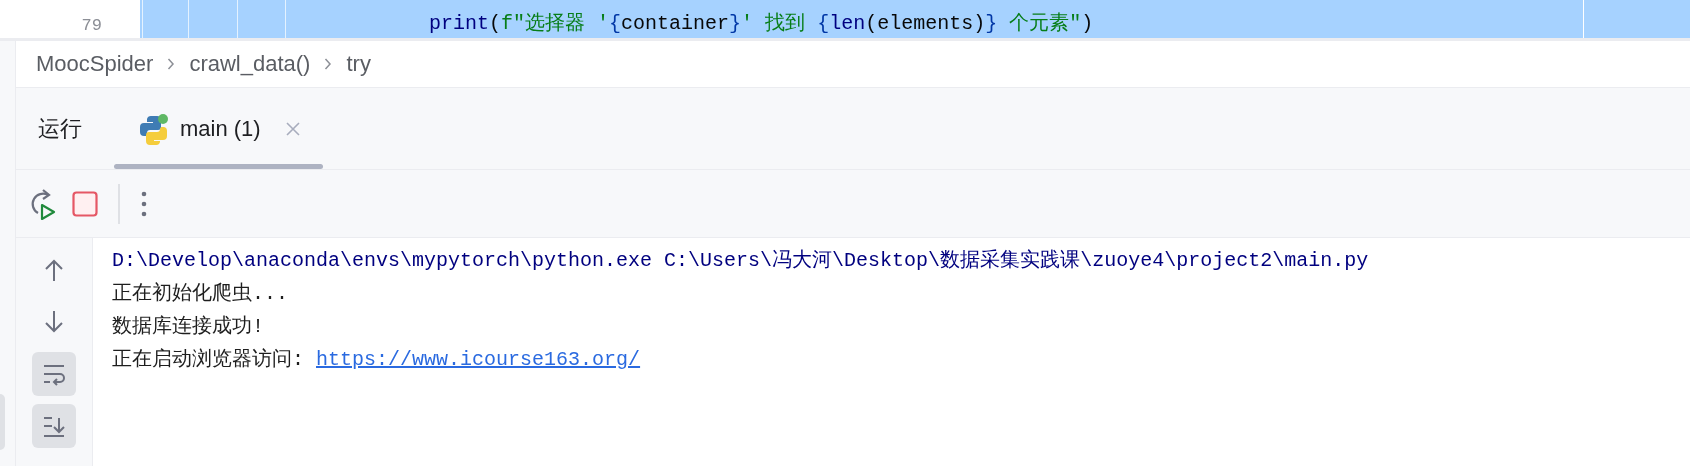 The width and height of the screenshot is (1690, 469). Describe the element at coordinates (95, 64) in the screenshot. I see `breadcrumb-item: MoocSpider` at that location.